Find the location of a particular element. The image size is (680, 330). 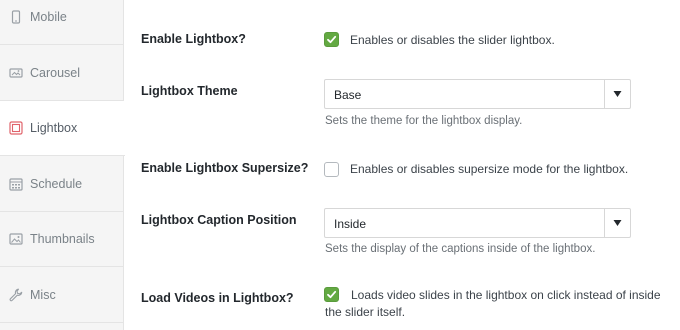

mobile-icon is located at coordinates (16, 17).